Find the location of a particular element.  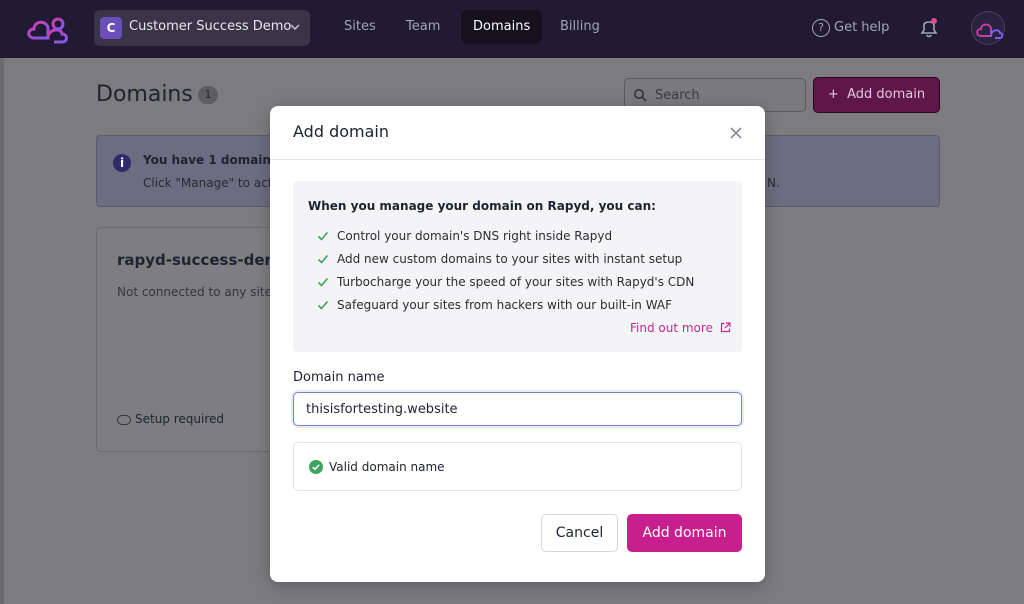

nav-sites: Sites is located at coordinates (360, 27).